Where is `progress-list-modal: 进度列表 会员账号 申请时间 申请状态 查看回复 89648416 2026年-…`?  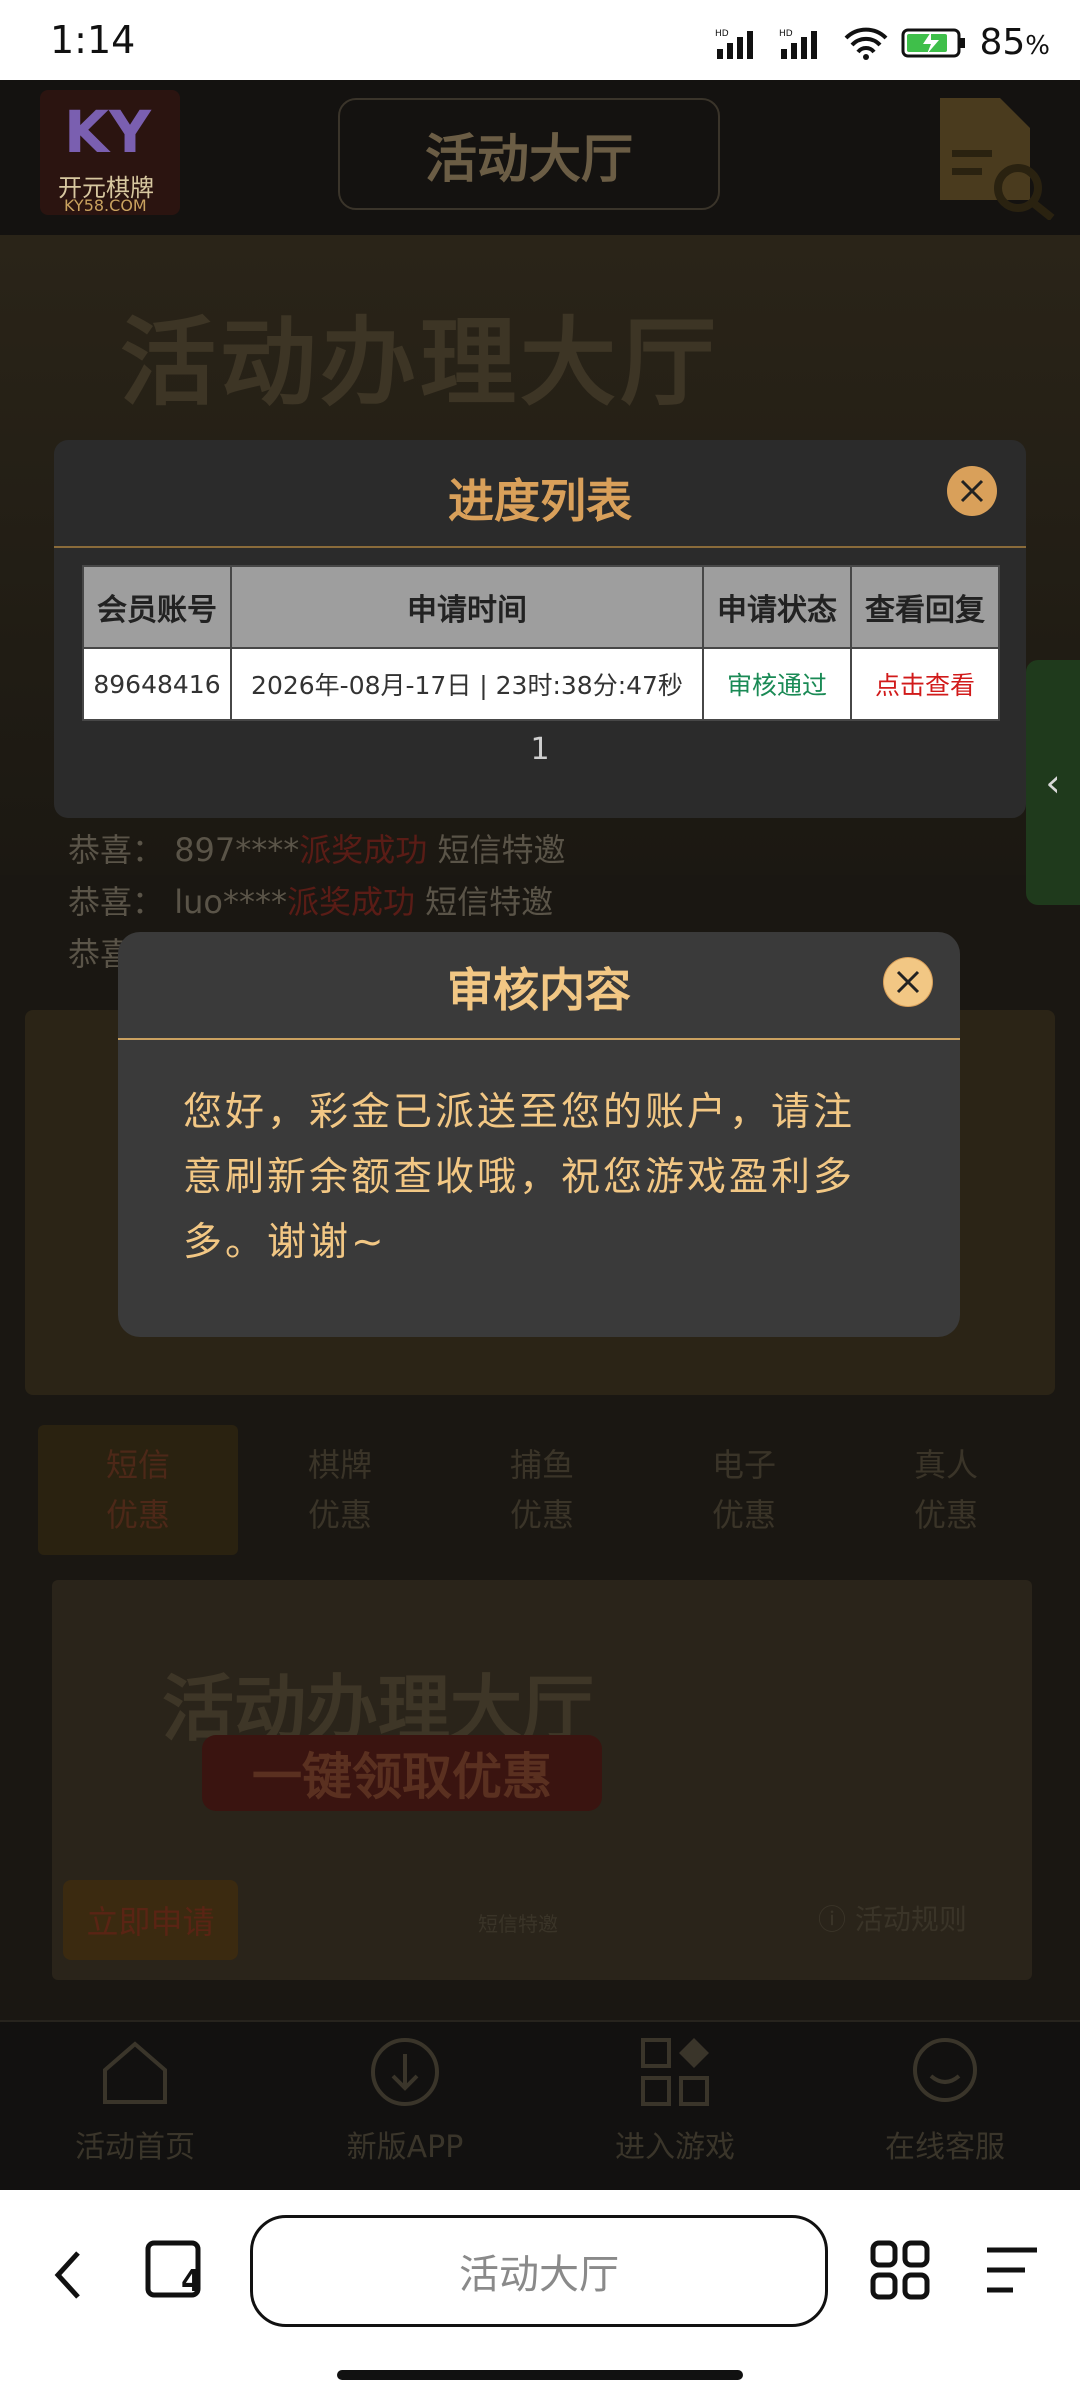 progress-list-modal: 进度列表 会员账号 申请时间 申请状态 查看回复 89648416 2026年-… is located at coordinates (540, 629).